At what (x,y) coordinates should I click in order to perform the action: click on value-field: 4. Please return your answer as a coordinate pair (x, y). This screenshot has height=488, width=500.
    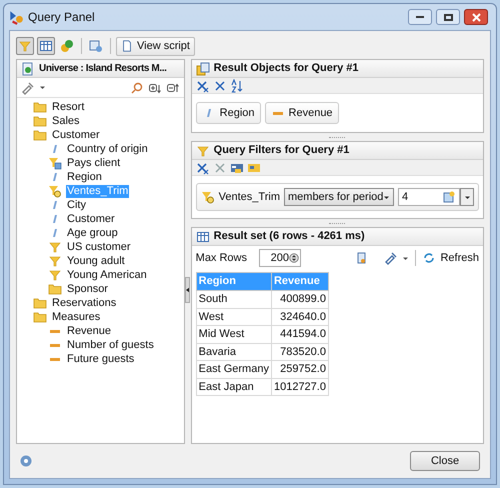
    Looking at the image, I should click on (429, 197).